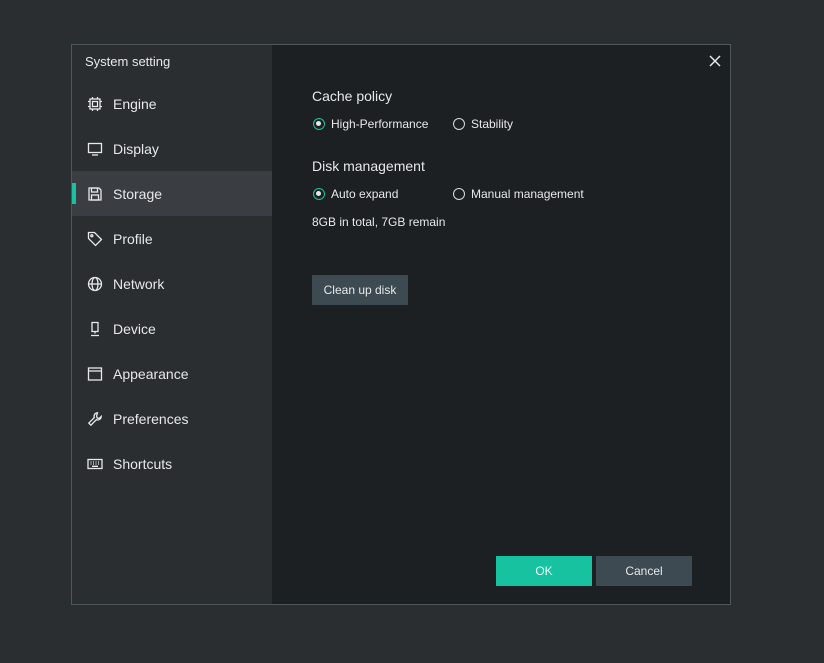  I want to click on close-icon, so click(715, 61).